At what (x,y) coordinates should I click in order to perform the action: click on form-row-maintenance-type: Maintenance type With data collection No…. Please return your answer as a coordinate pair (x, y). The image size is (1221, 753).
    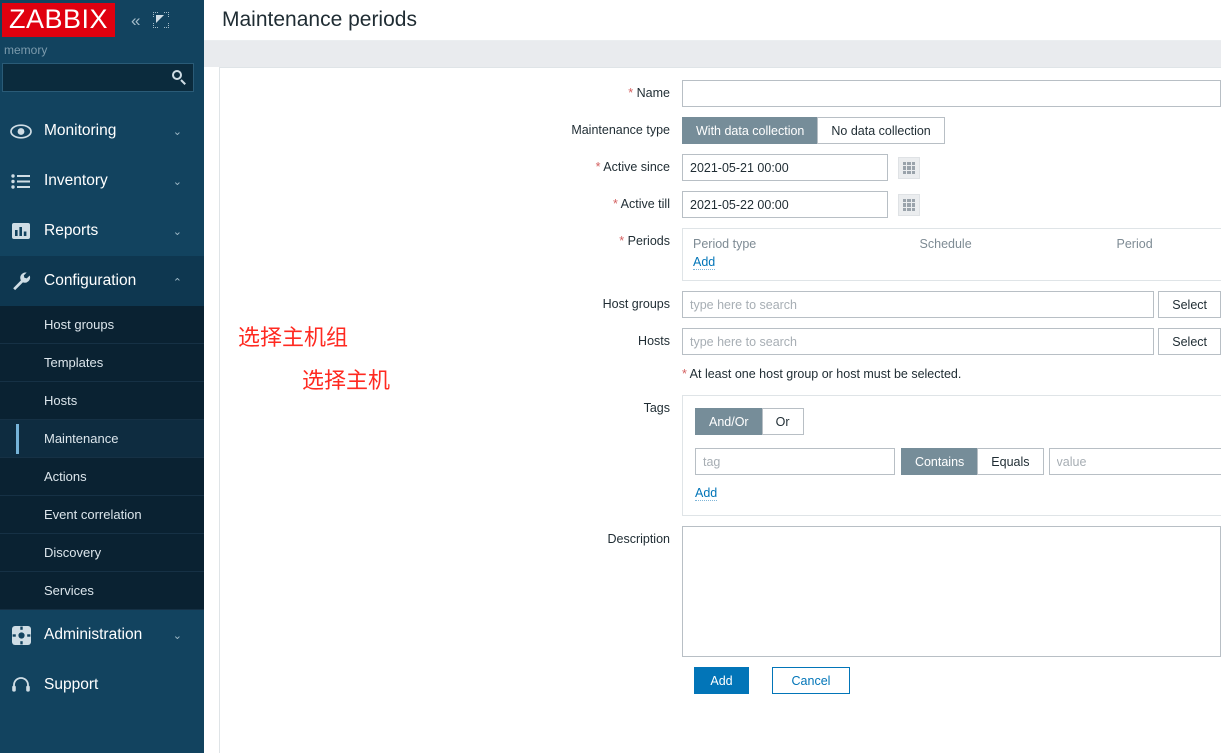
    Looking at the image, I should click on (720, 130).